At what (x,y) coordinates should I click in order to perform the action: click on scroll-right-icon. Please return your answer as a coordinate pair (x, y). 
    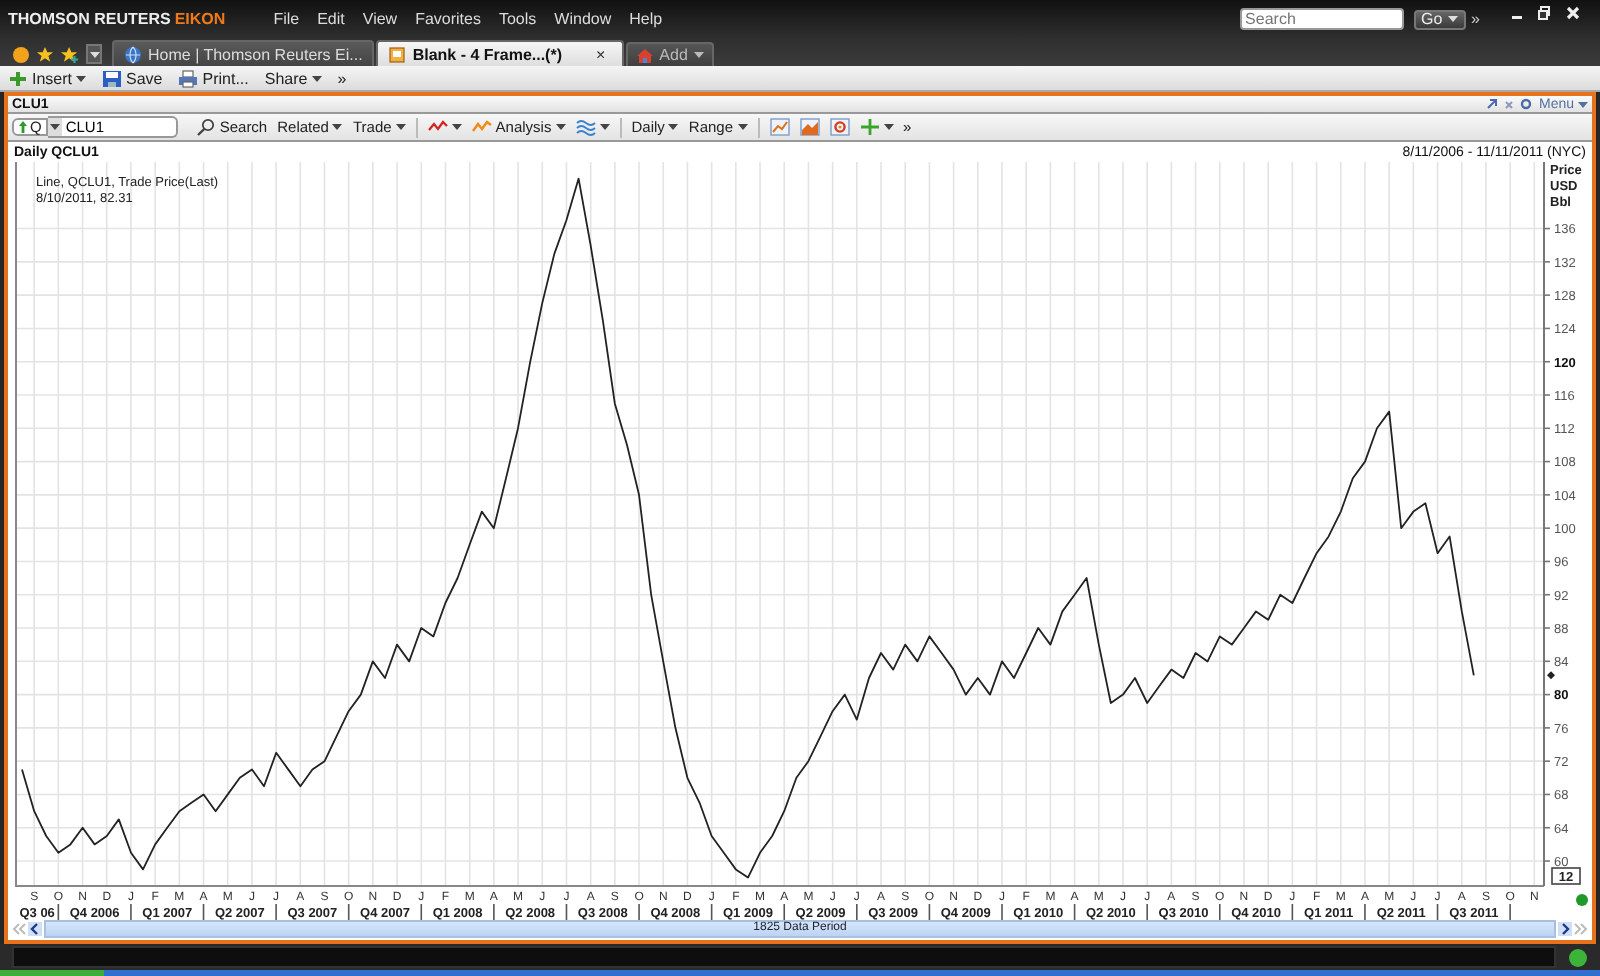
    Looking at the image, I should click on (1565, 928).